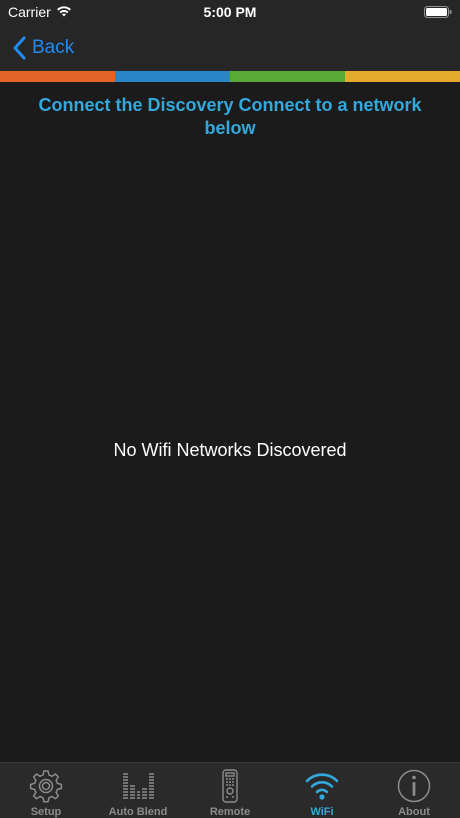 This screenshot has height=818, width=460. I want to click on info-icon, so click(414, 786).